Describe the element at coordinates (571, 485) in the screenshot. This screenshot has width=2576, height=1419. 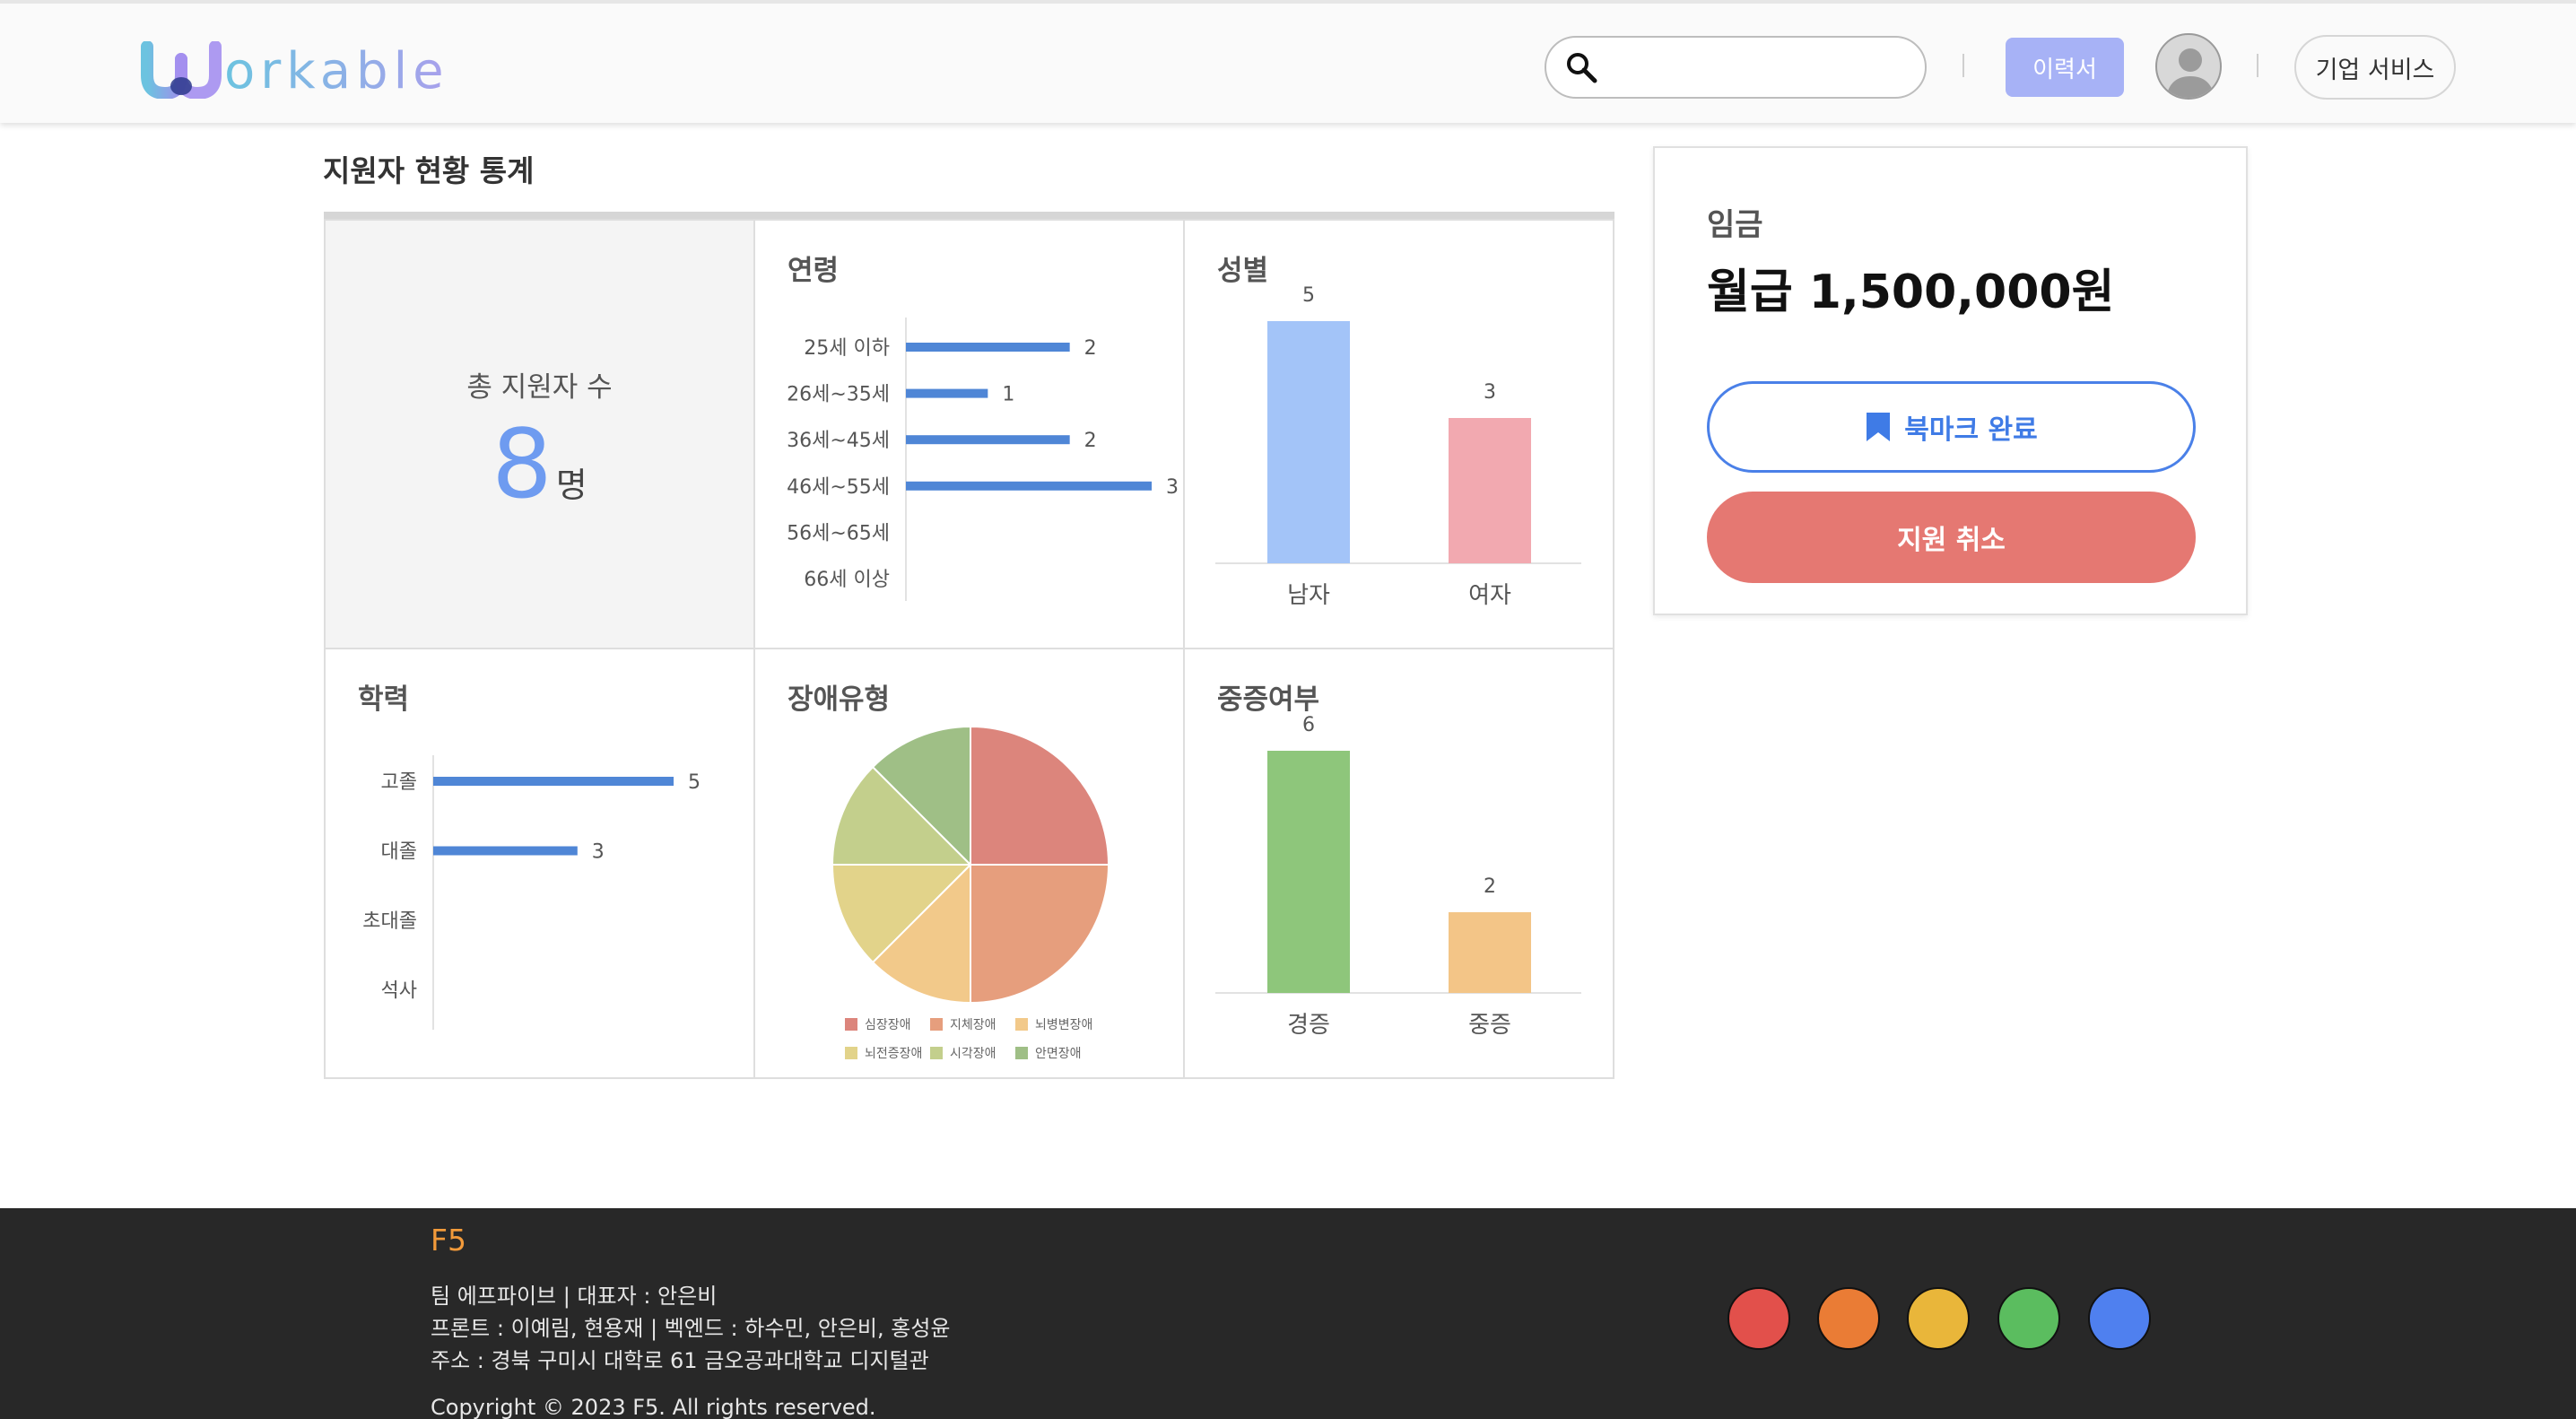
I see `total-unit: 명` at that location.